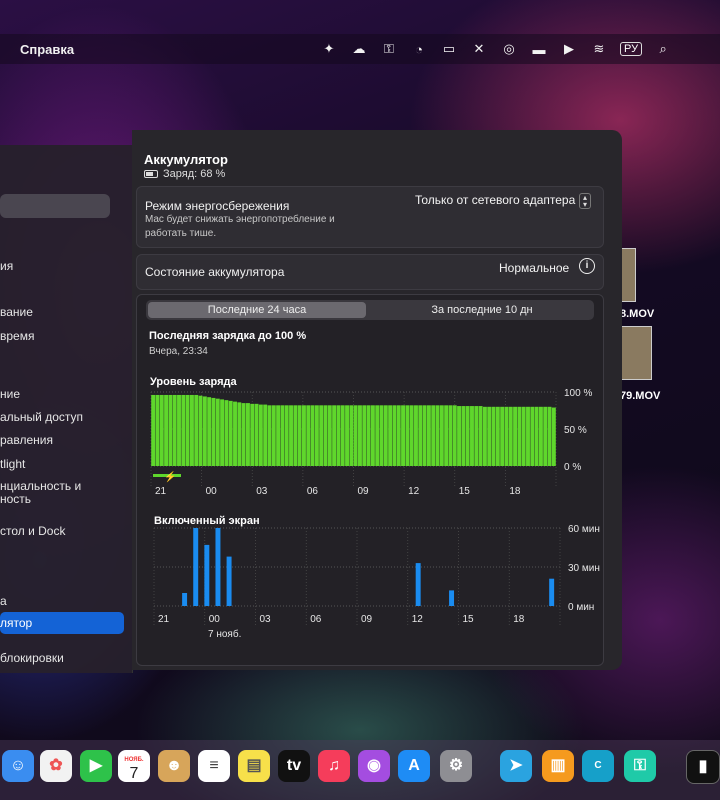 This screenshot has height=800, width=720. I want to click on search-icon: ⌕, so click(663, 49).